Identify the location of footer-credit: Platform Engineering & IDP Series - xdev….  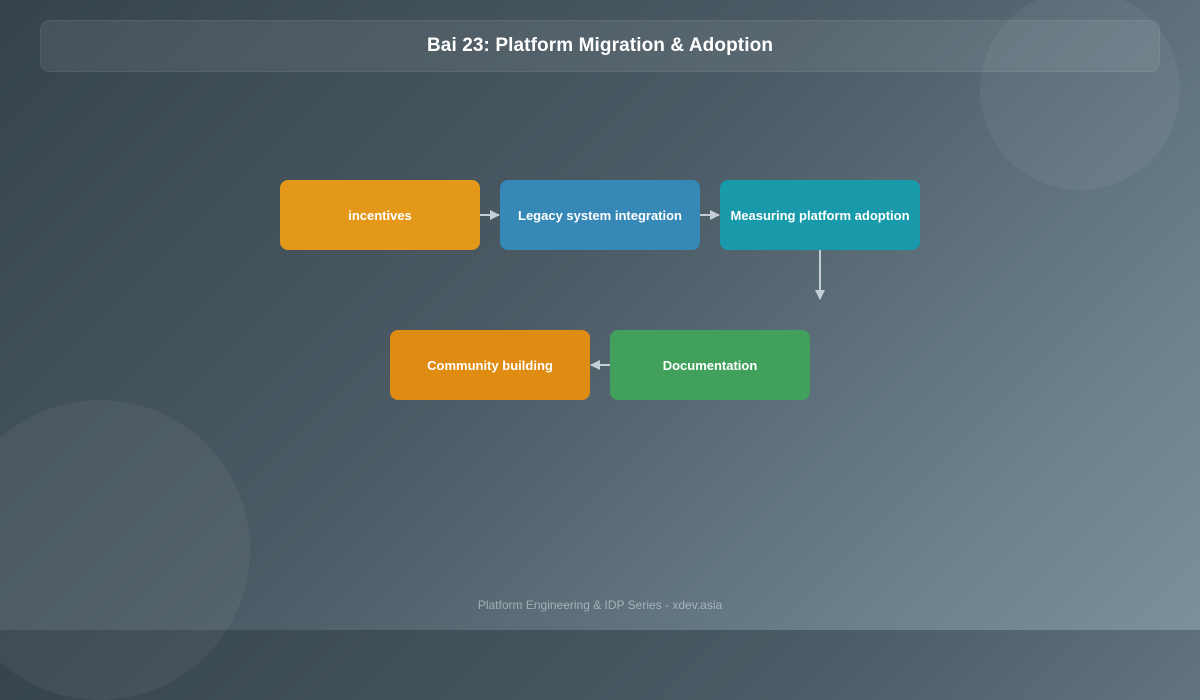
(600, 605).